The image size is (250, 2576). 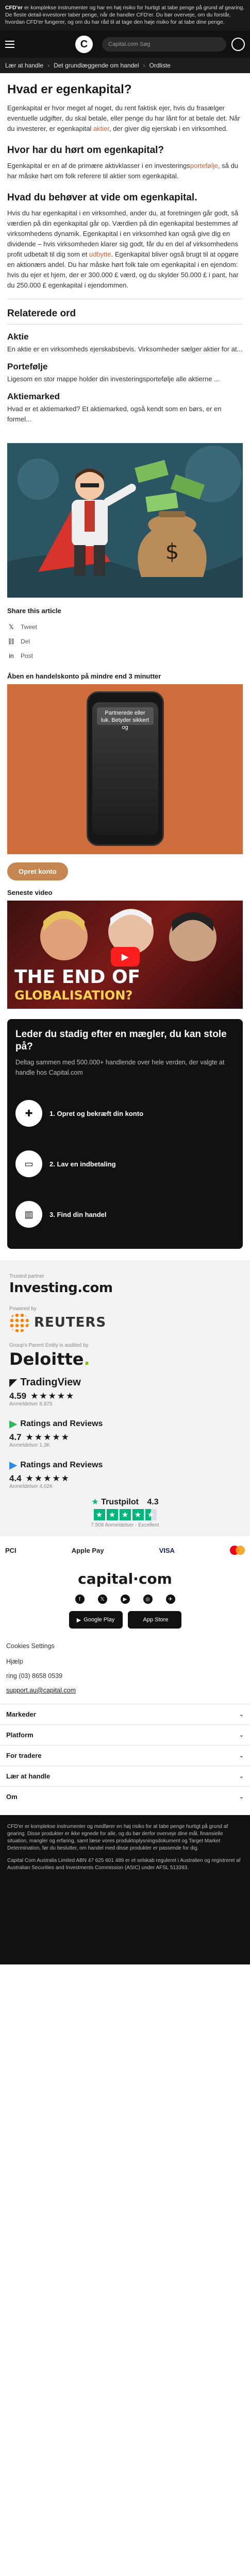 I want to click on breadcrumb-item-glossary: Ordliste, so click(x=160, y=65).